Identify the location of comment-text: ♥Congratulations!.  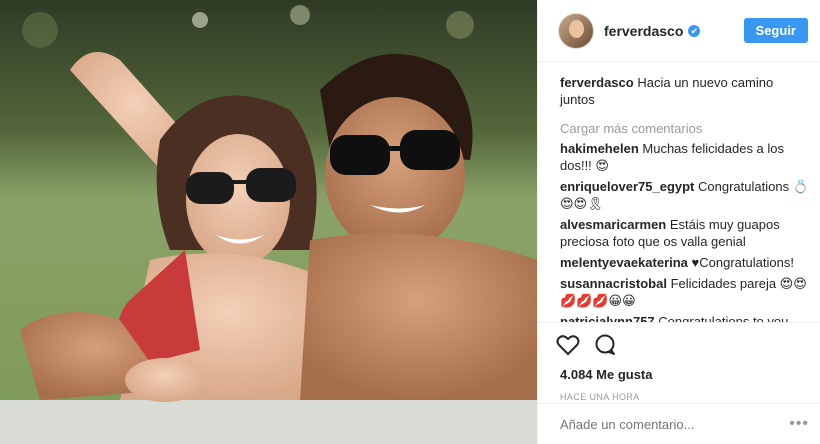
(742, 262).